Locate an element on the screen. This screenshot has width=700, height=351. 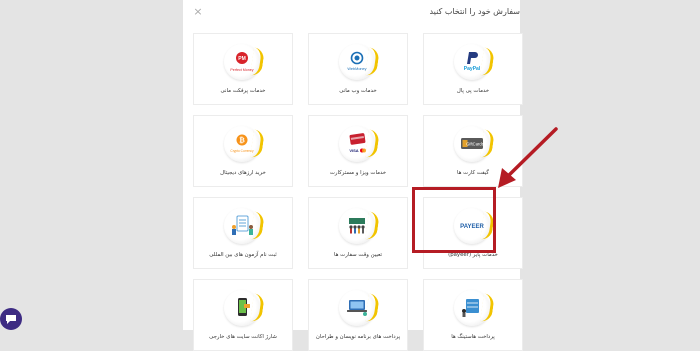
service-label: خدمات پایر (payeer) is located at coordinates (473, 255).